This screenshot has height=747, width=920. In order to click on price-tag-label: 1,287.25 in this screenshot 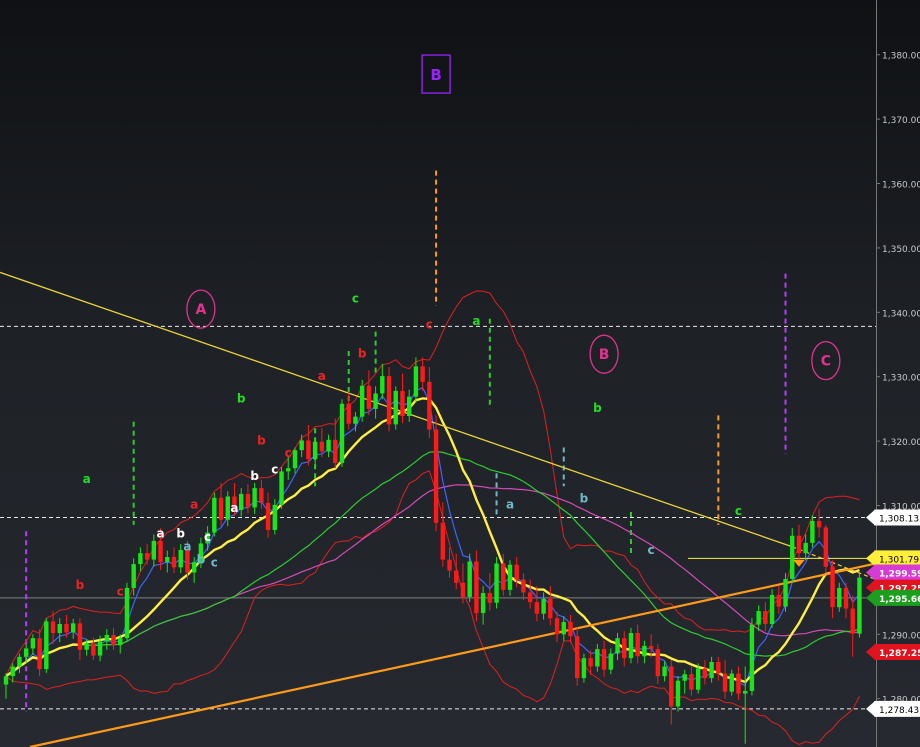, I will do `click(899, 654)`.